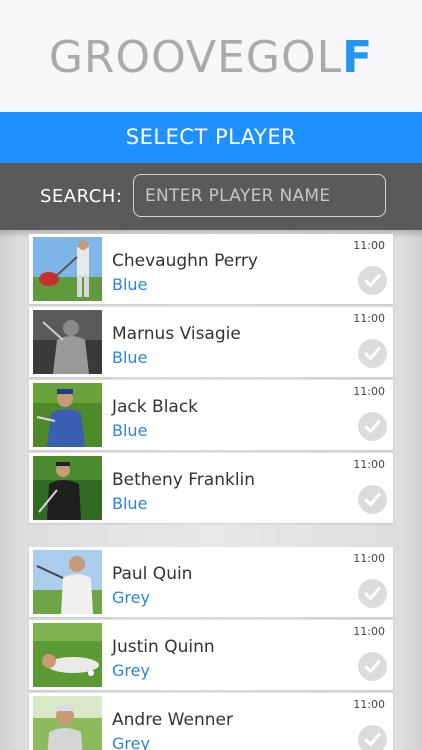  I want to click on player-name: Jack Black, so click(155, 407).